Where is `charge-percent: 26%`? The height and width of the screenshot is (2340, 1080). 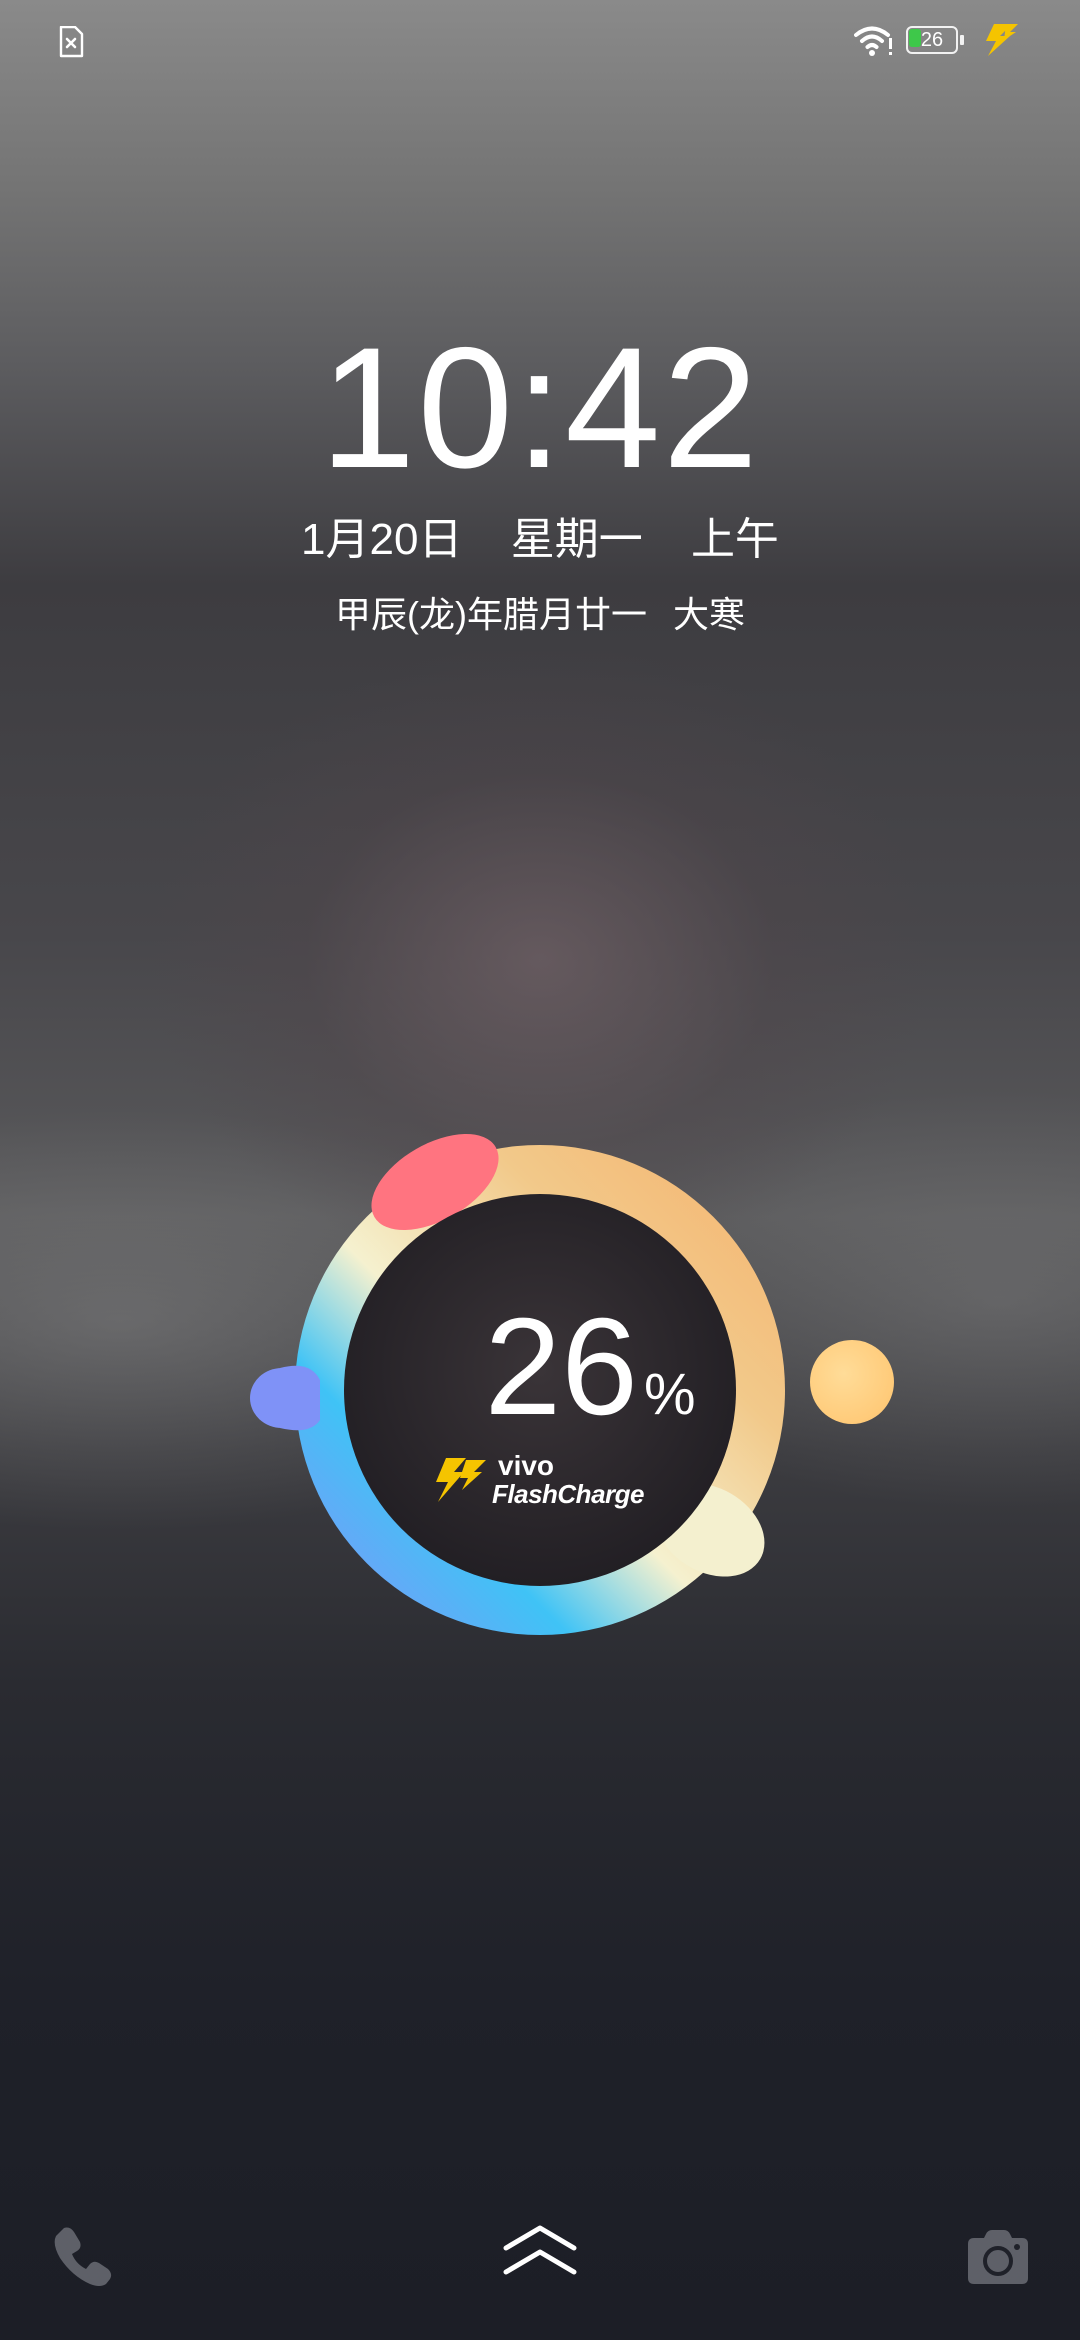 charge-percent: 26% is located at coordinates (590, 1367).